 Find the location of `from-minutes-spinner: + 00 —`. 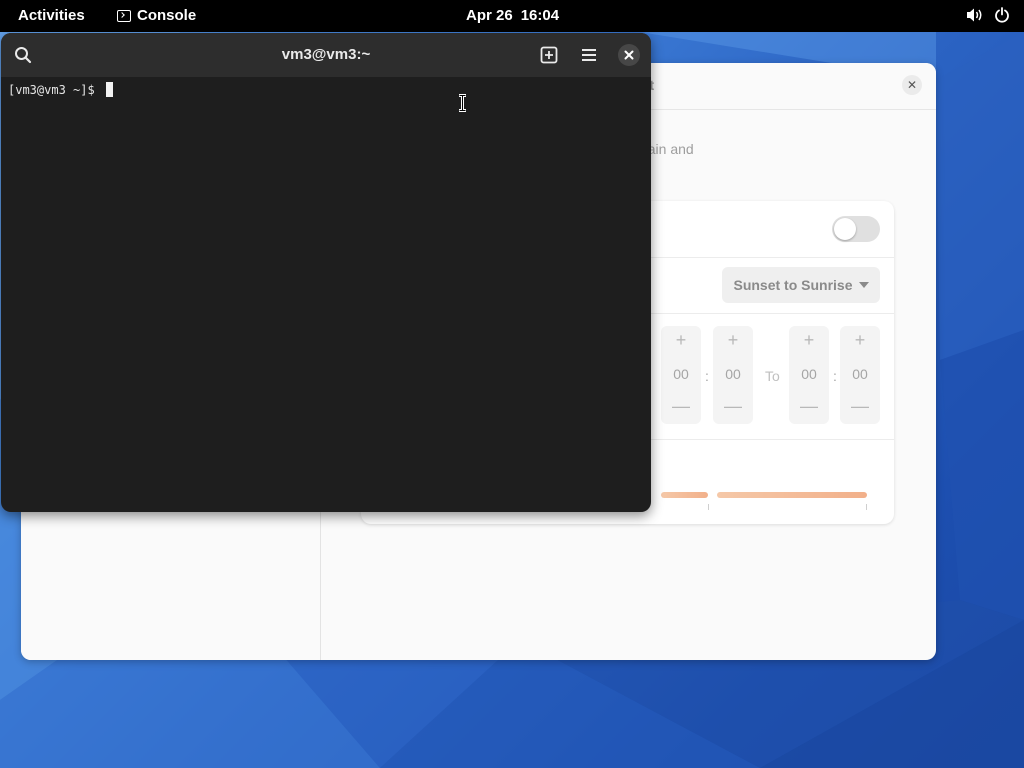

from-minutes-spinner: + 00 — is located at coordinates (733, 375).